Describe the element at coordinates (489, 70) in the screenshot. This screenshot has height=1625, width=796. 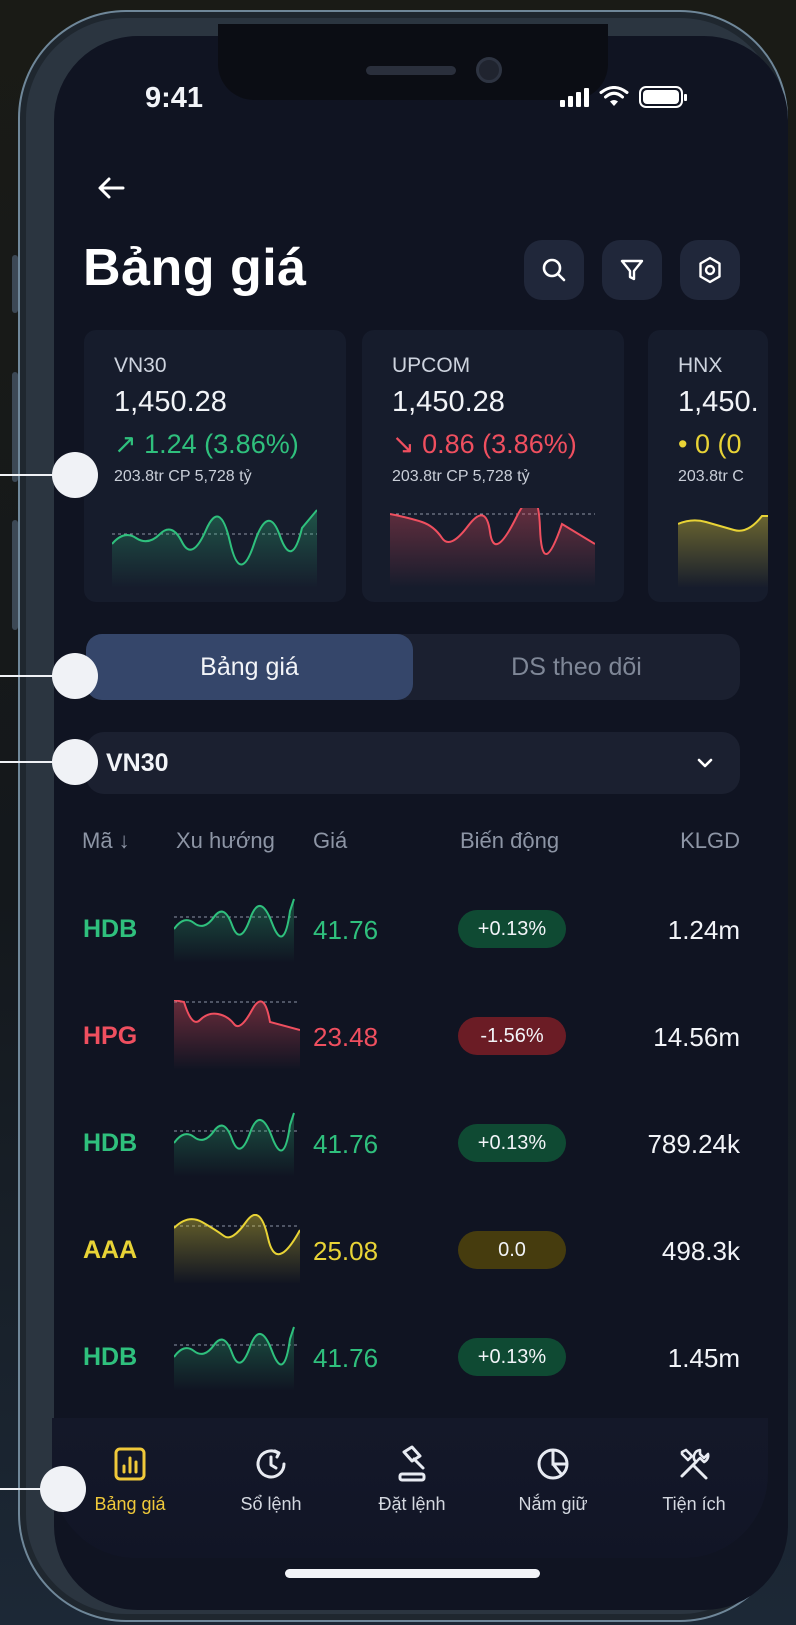
I see `front-camera` at that location.